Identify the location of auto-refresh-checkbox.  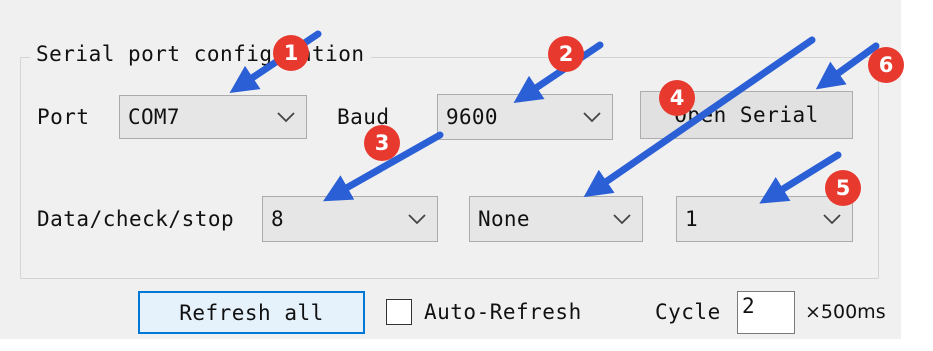
(399, 312).